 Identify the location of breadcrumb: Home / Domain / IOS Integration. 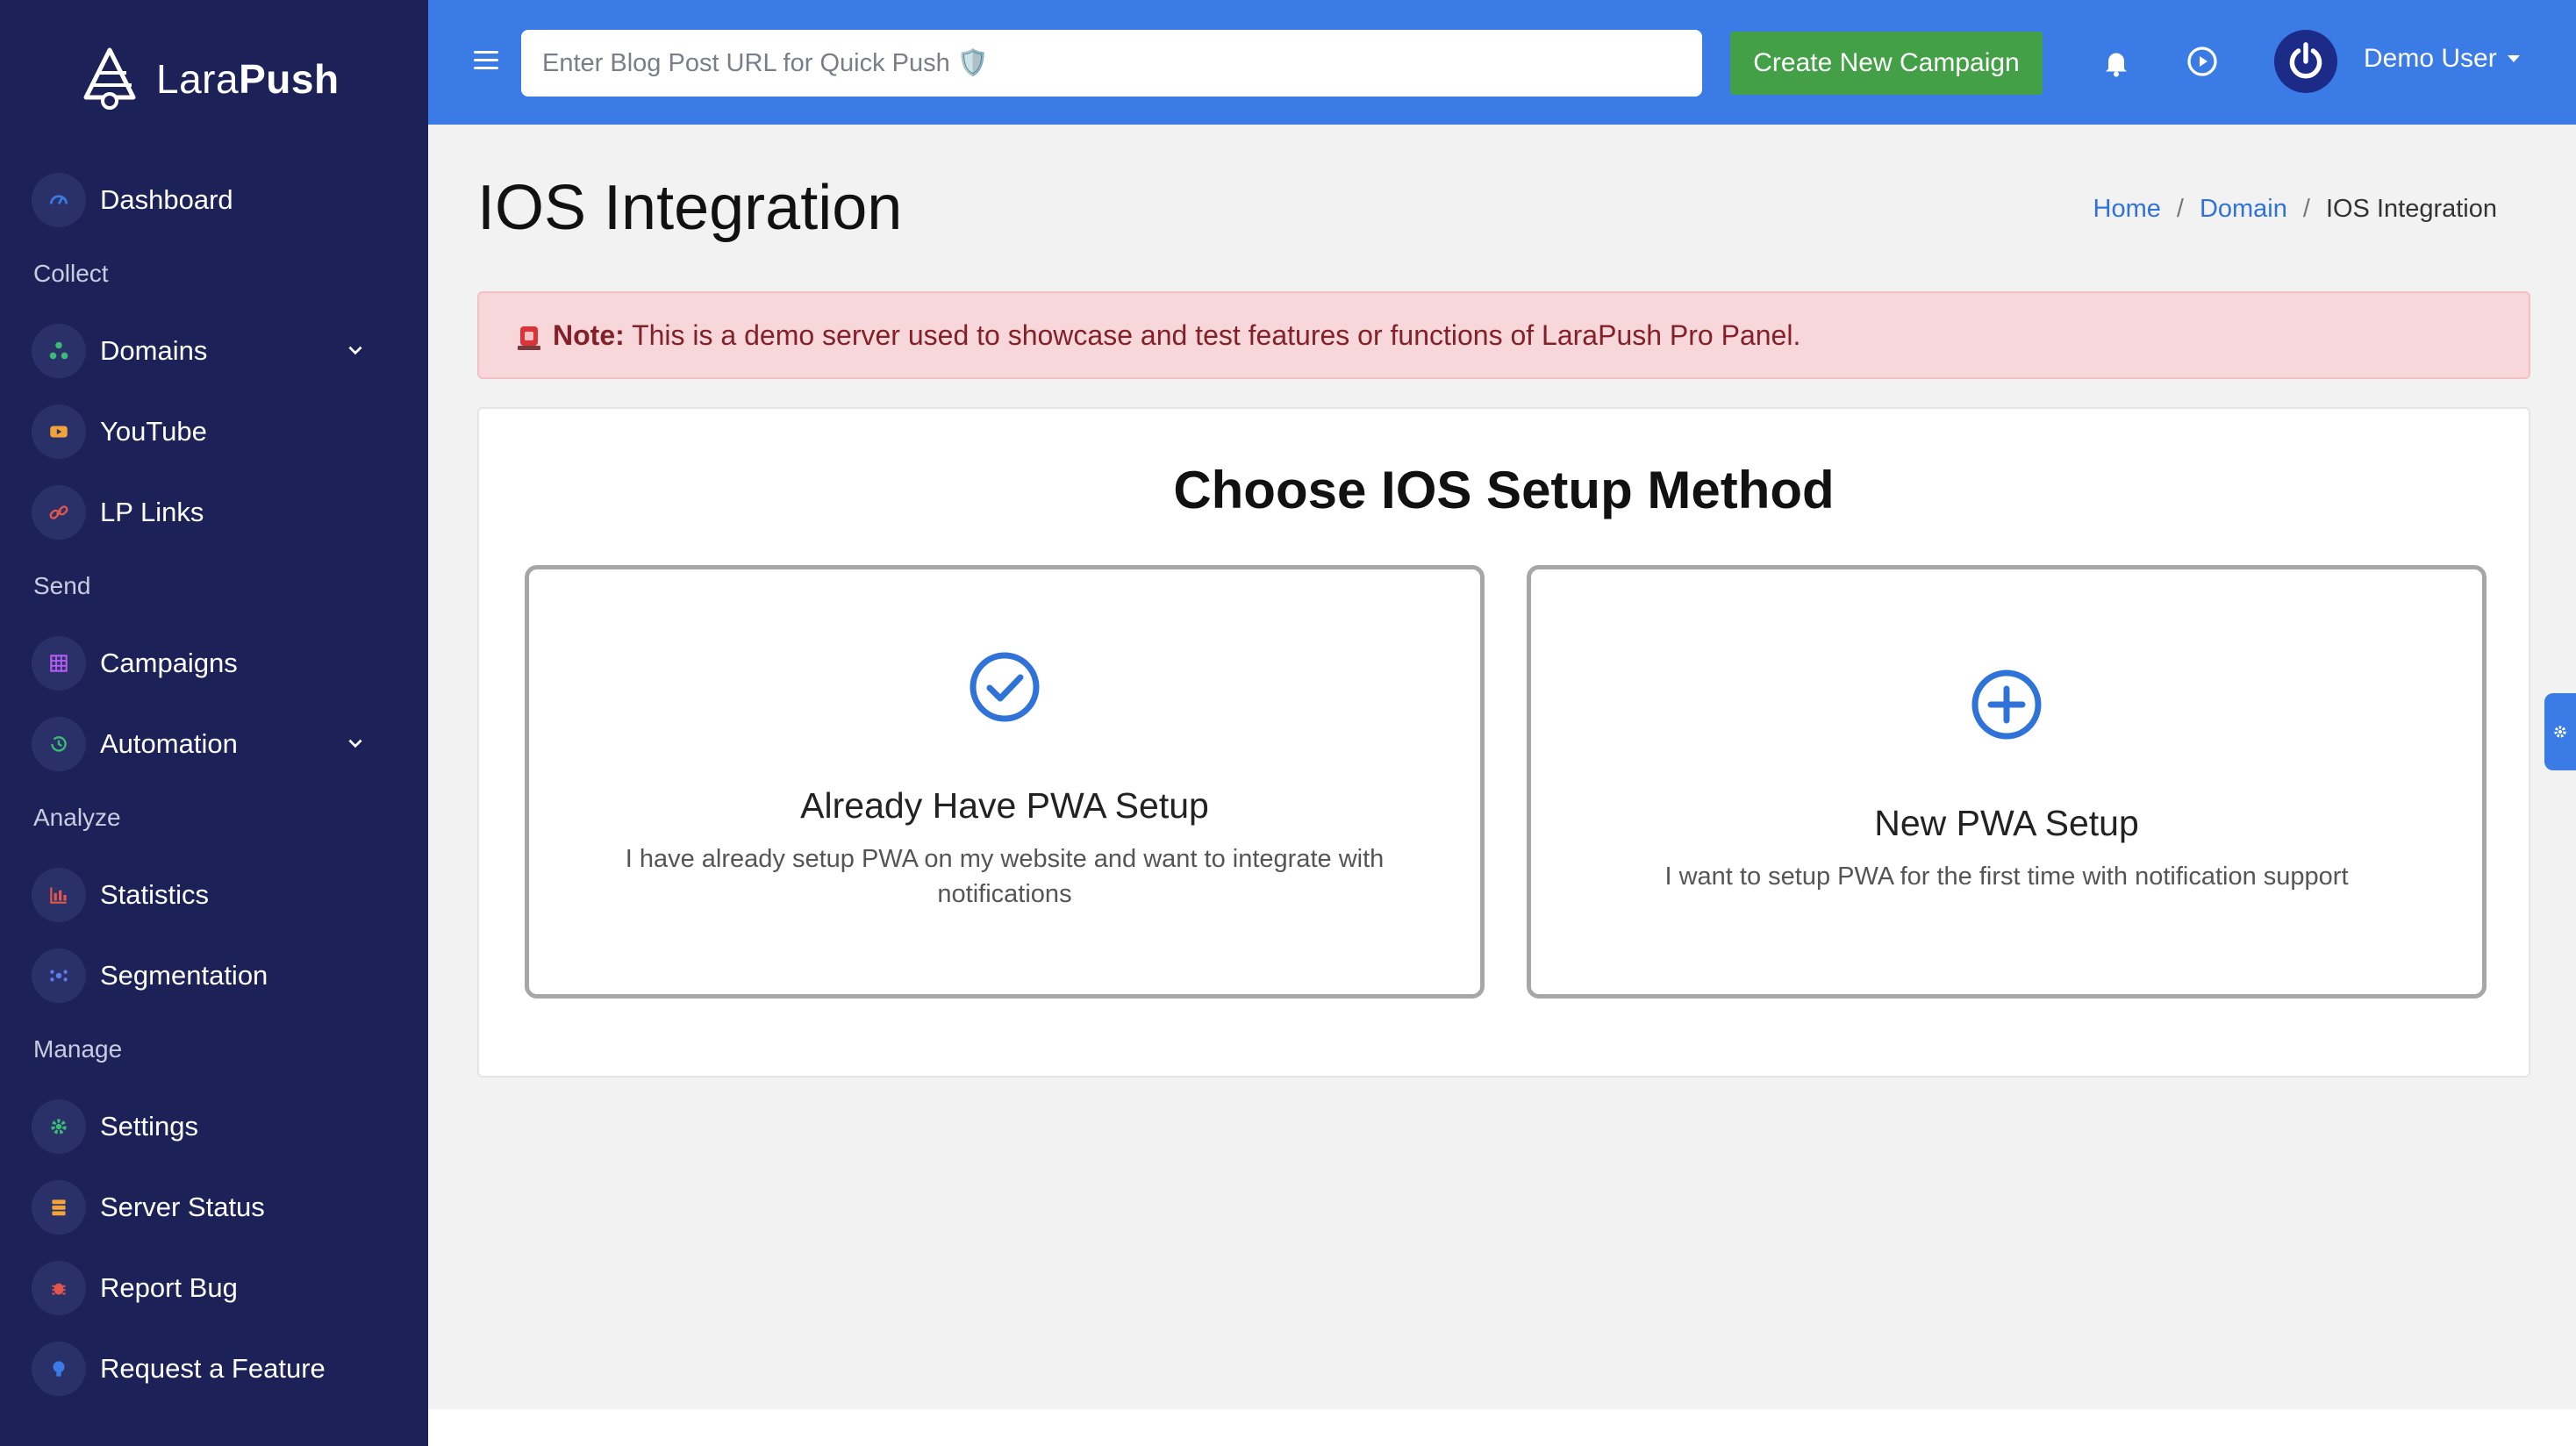
(2295, 209).